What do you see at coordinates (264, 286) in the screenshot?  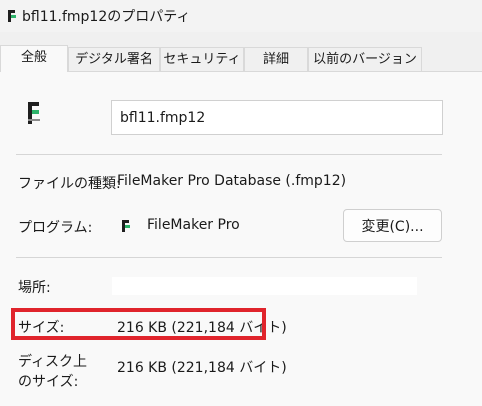 I see `location-value` at bounding box center [264, 286].